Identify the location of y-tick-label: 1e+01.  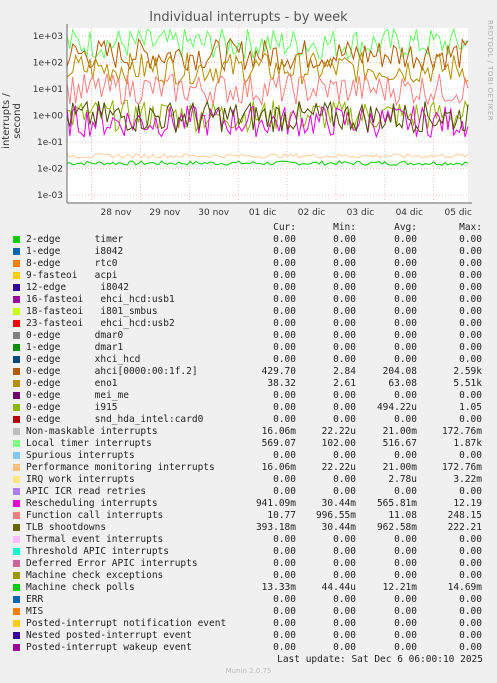
(48, 90).